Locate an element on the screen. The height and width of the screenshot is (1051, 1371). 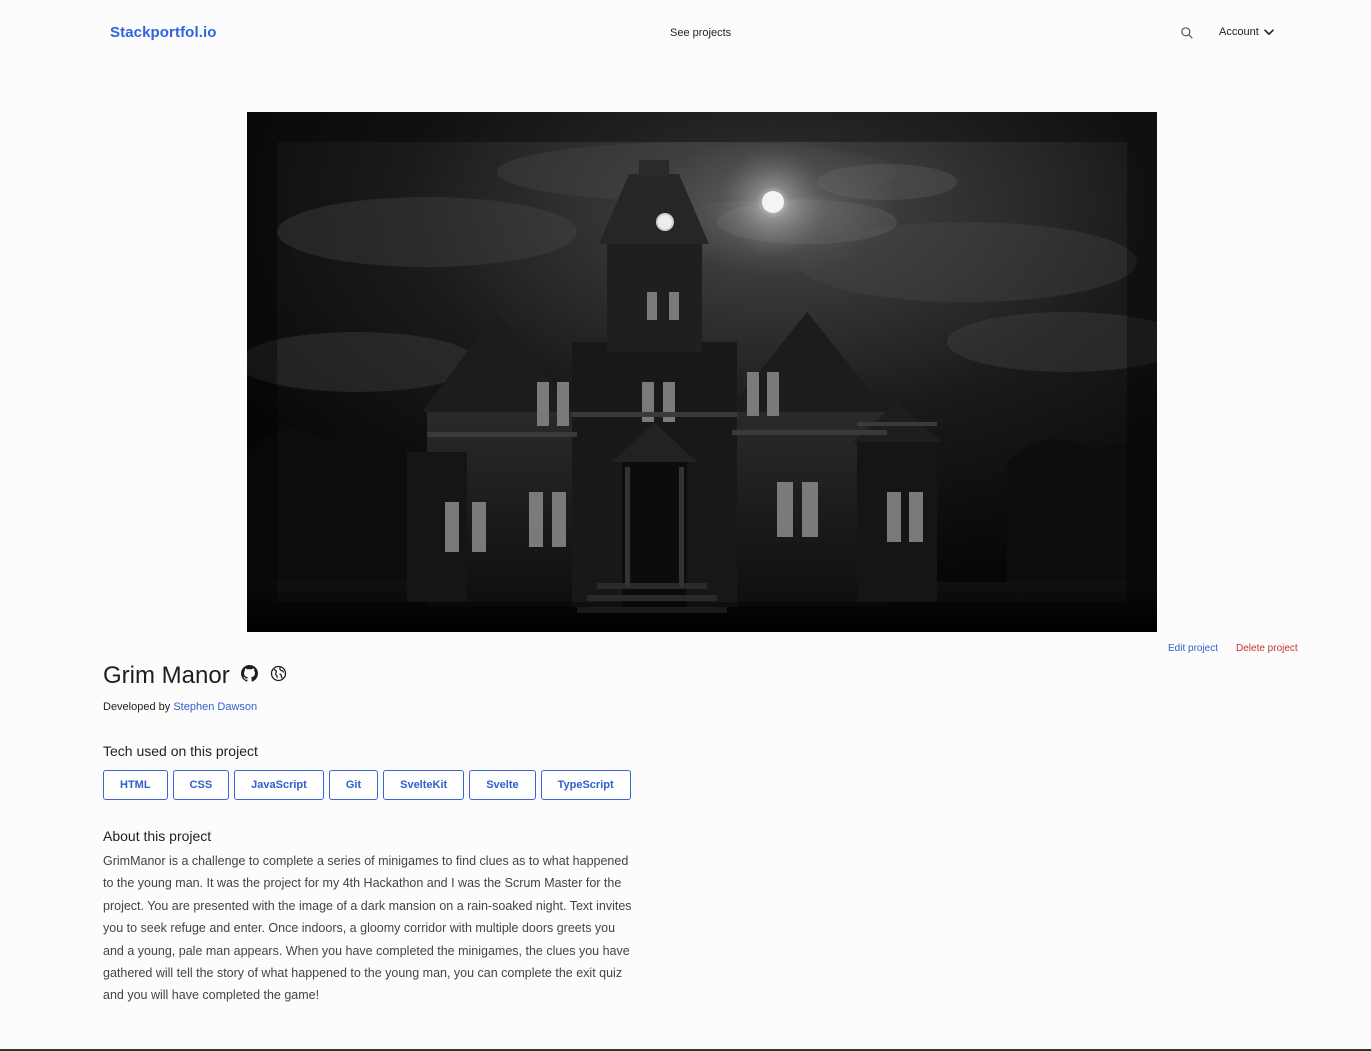
about-heading: About this project is located at coordinates (157, 836).